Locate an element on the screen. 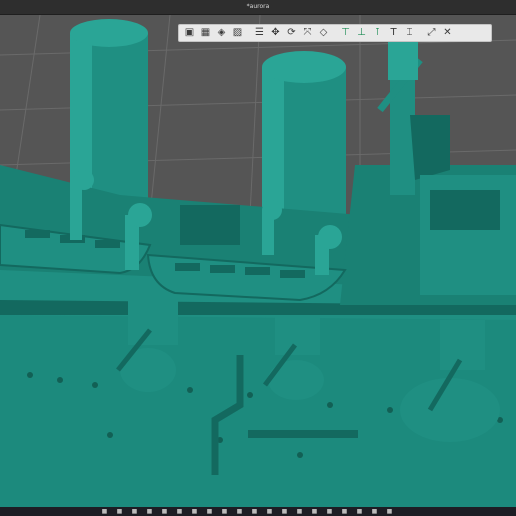 The width and height of the screenshot is (516, 516). rotate-icon: ⟳ is located at coordinates (291, 33).